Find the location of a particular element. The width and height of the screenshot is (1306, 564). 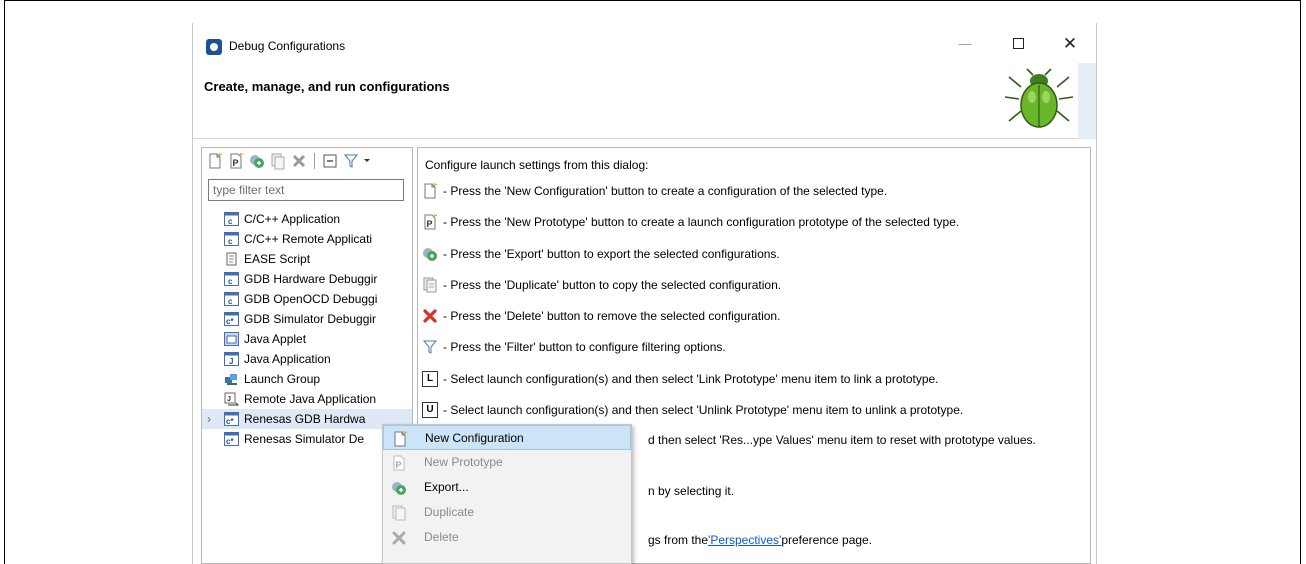

c-sim-icon: c* is located at coordinates (231, 319).